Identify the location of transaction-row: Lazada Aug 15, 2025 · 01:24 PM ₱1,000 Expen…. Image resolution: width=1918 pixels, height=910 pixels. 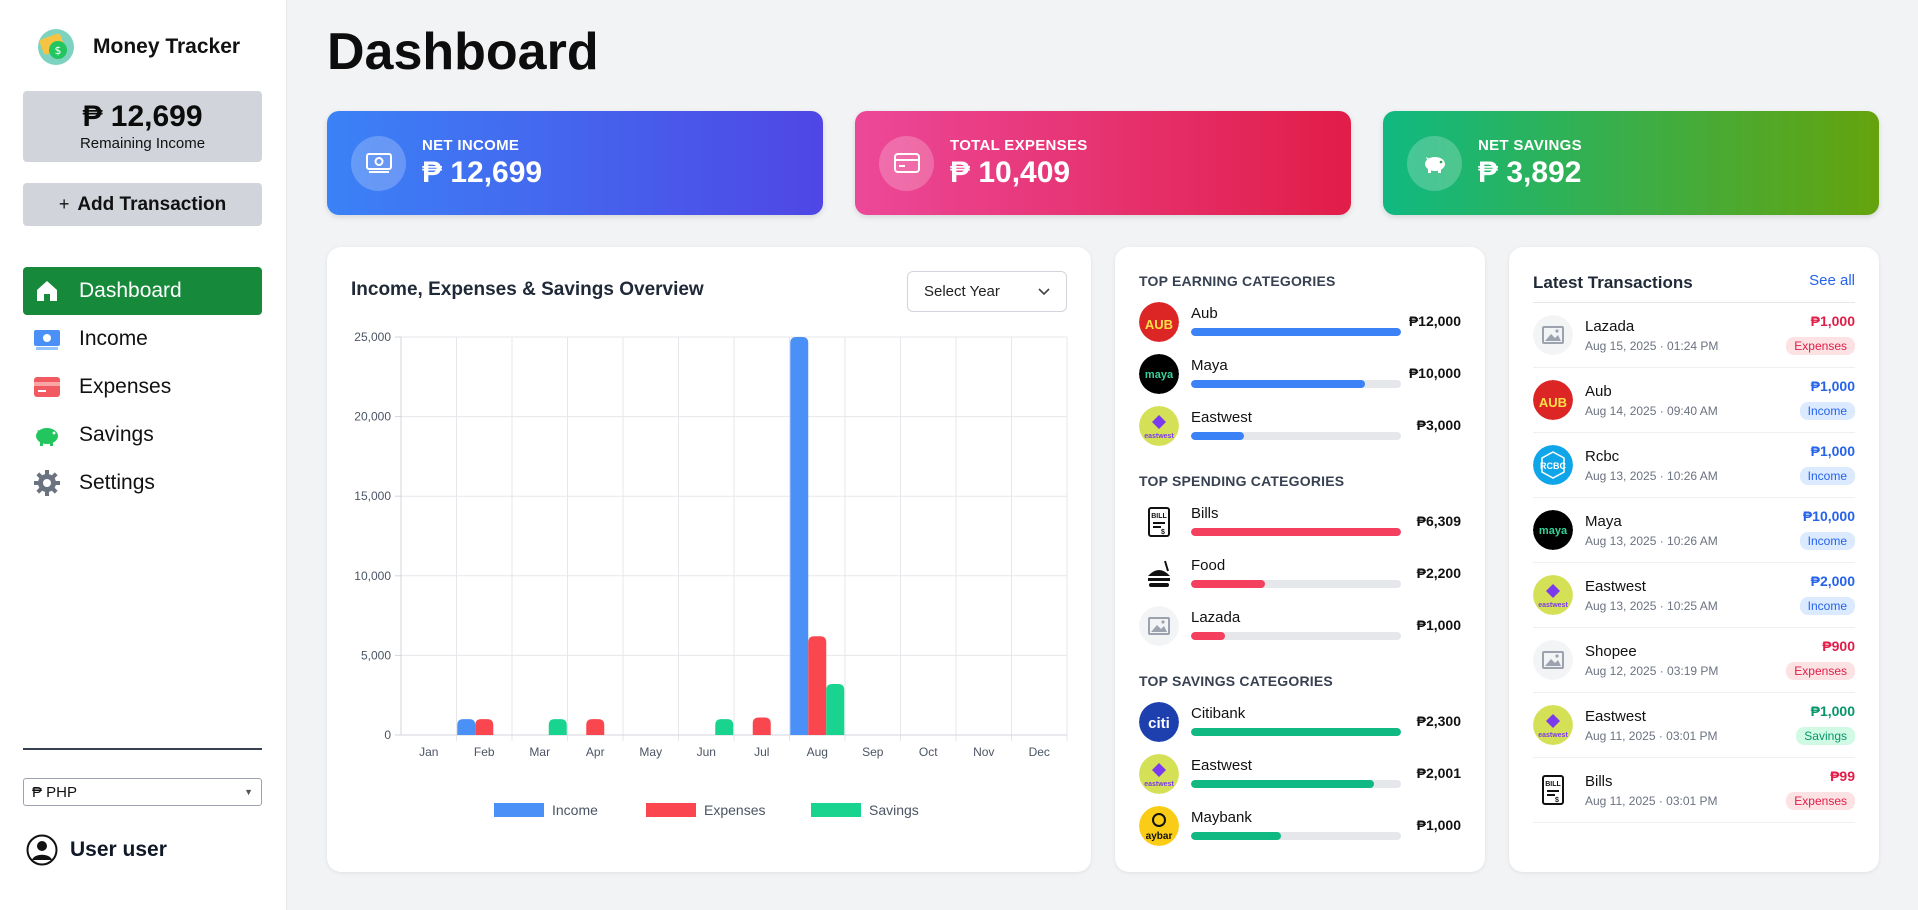
(1694, 335).